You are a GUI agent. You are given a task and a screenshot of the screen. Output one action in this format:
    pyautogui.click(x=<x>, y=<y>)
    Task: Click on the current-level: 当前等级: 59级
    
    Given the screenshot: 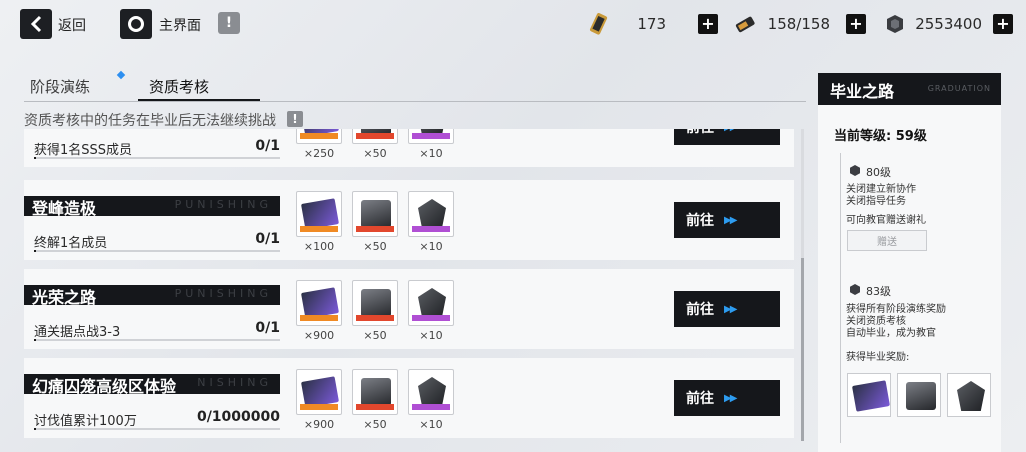 What is the action you would take?
    pyautogui.click(x=880, y=136)
    